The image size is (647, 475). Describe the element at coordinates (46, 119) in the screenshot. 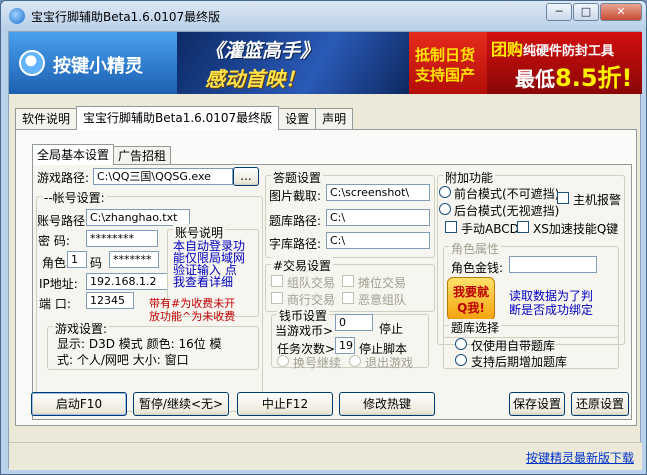

I see `tab-software-info: 软件说明` at that location.